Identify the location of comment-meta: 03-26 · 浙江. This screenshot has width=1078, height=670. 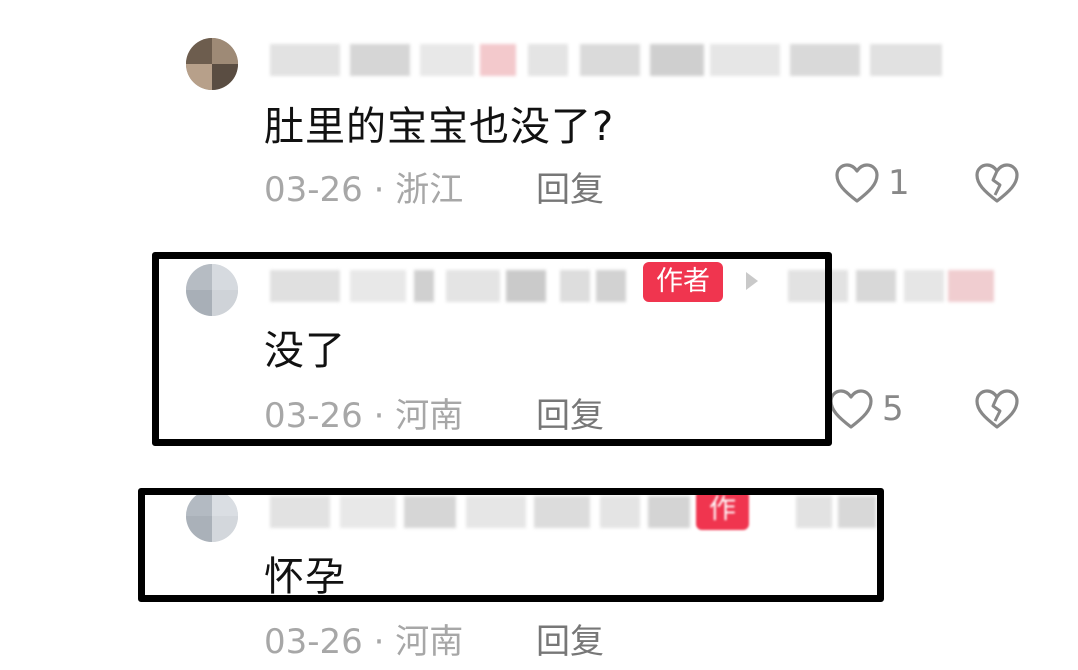
(363, 186).